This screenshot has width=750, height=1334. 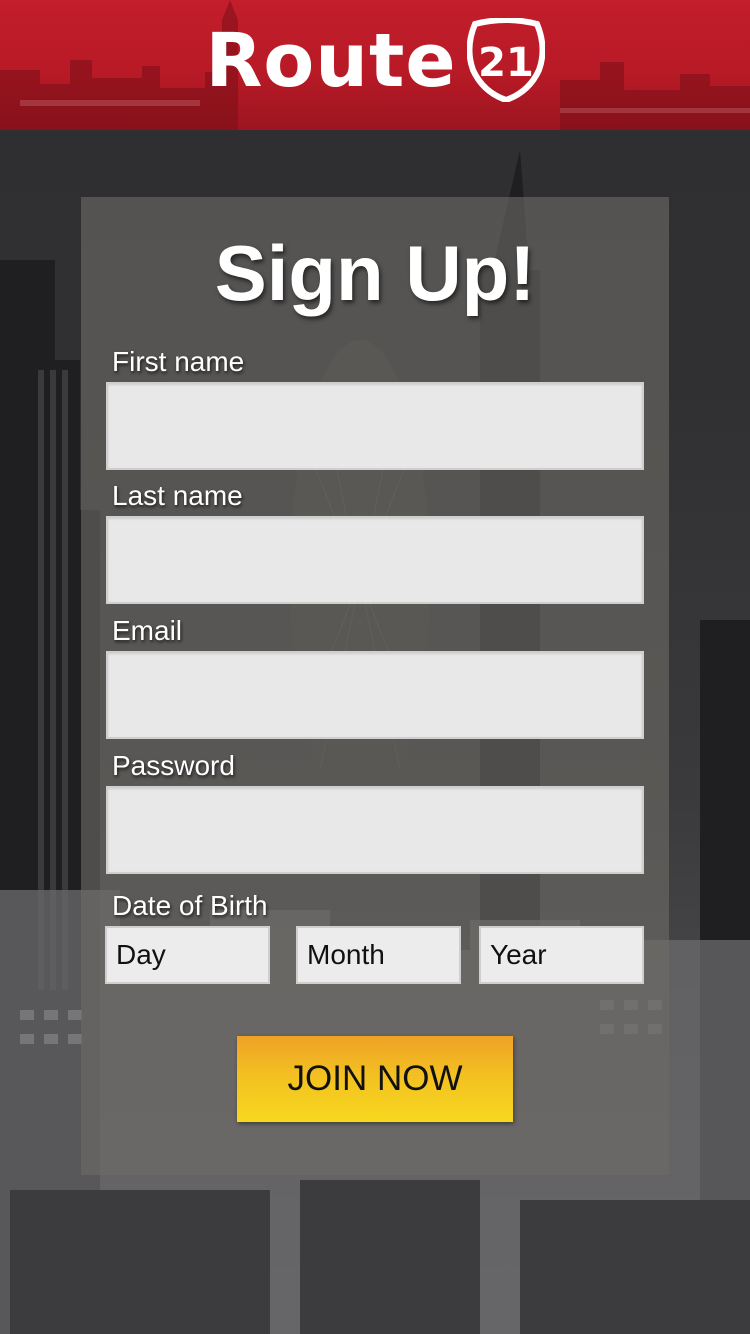 I want to click on email-input, so click(x=375, y=695).